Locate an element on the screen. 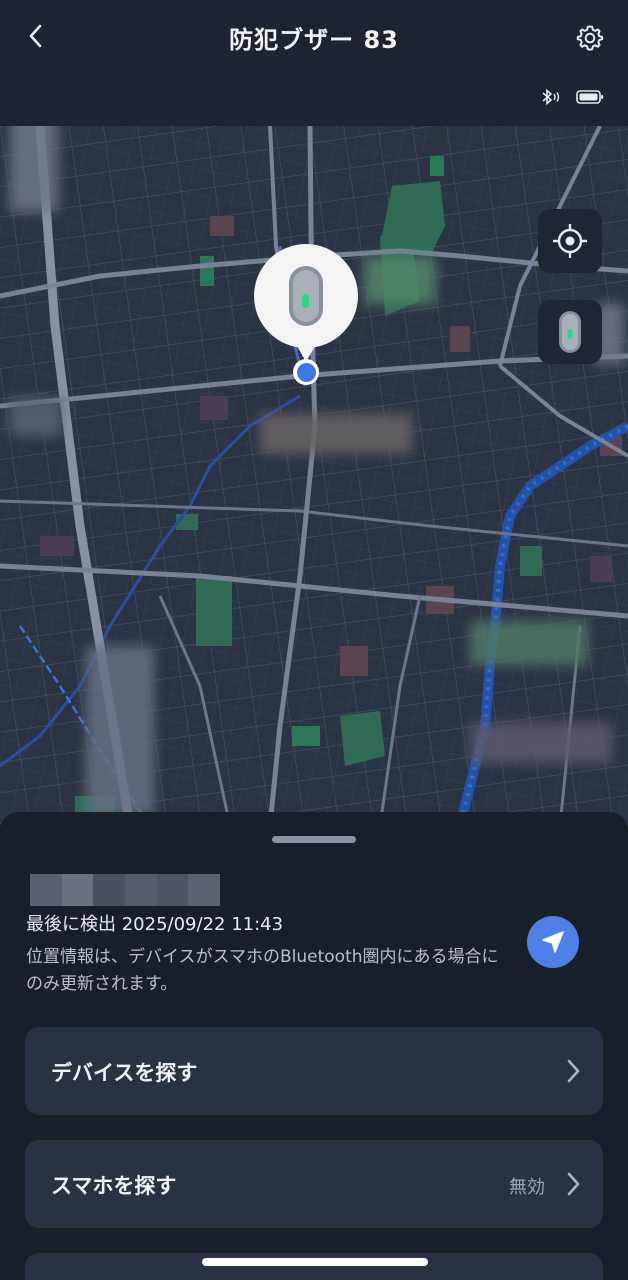 The height and width of the screenshot is (1280, 628). locate-me-button is located at coordinates (570, 241).